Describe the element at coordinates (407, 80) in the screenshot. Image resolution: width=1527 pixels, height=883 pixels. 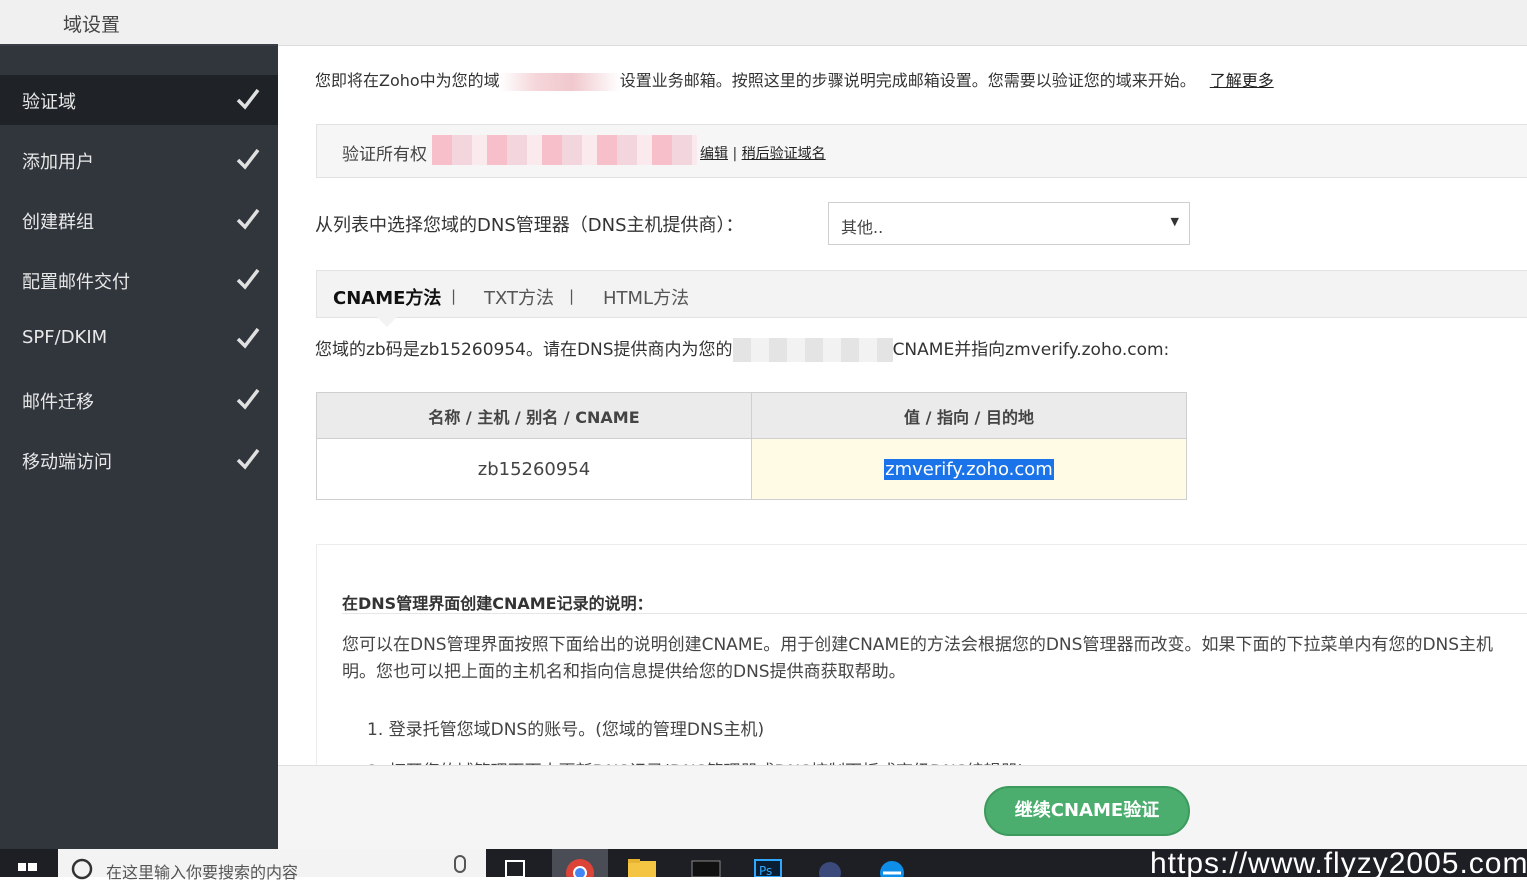
I see `intro-text-start: 您即将在Zoho中为您的域` at that location.